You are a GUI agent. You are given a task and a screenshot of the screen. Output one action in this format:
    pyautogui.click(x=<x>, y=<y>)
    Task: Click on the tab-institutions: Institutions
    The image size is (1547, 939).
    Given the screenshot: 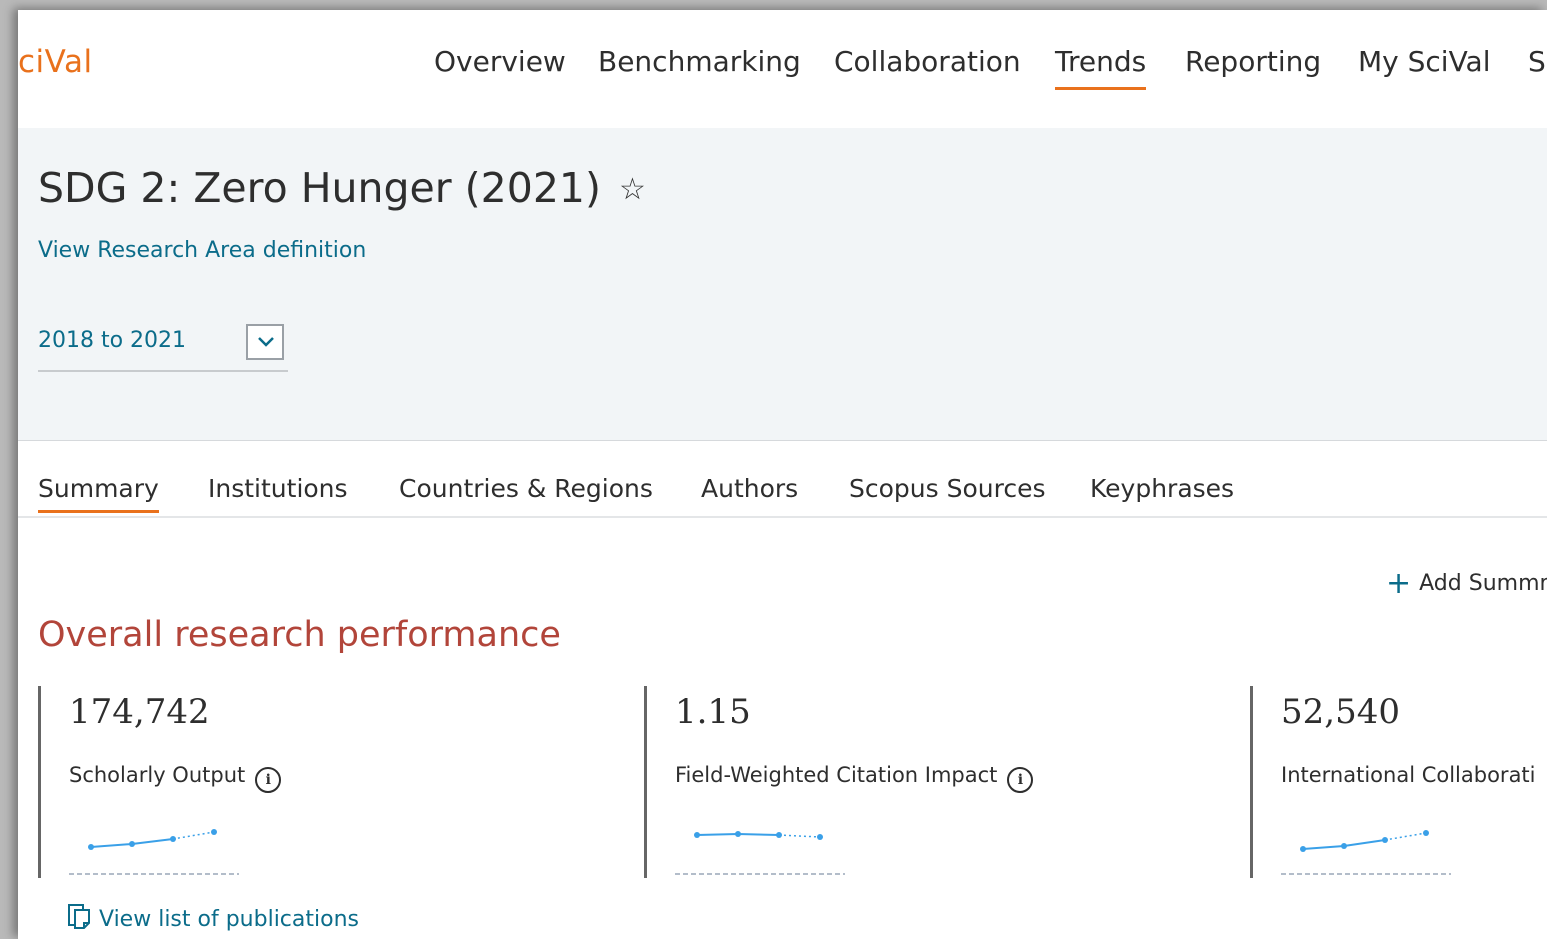 What is the action you would take?
    pyautogui.click(x=278, y=488)
    